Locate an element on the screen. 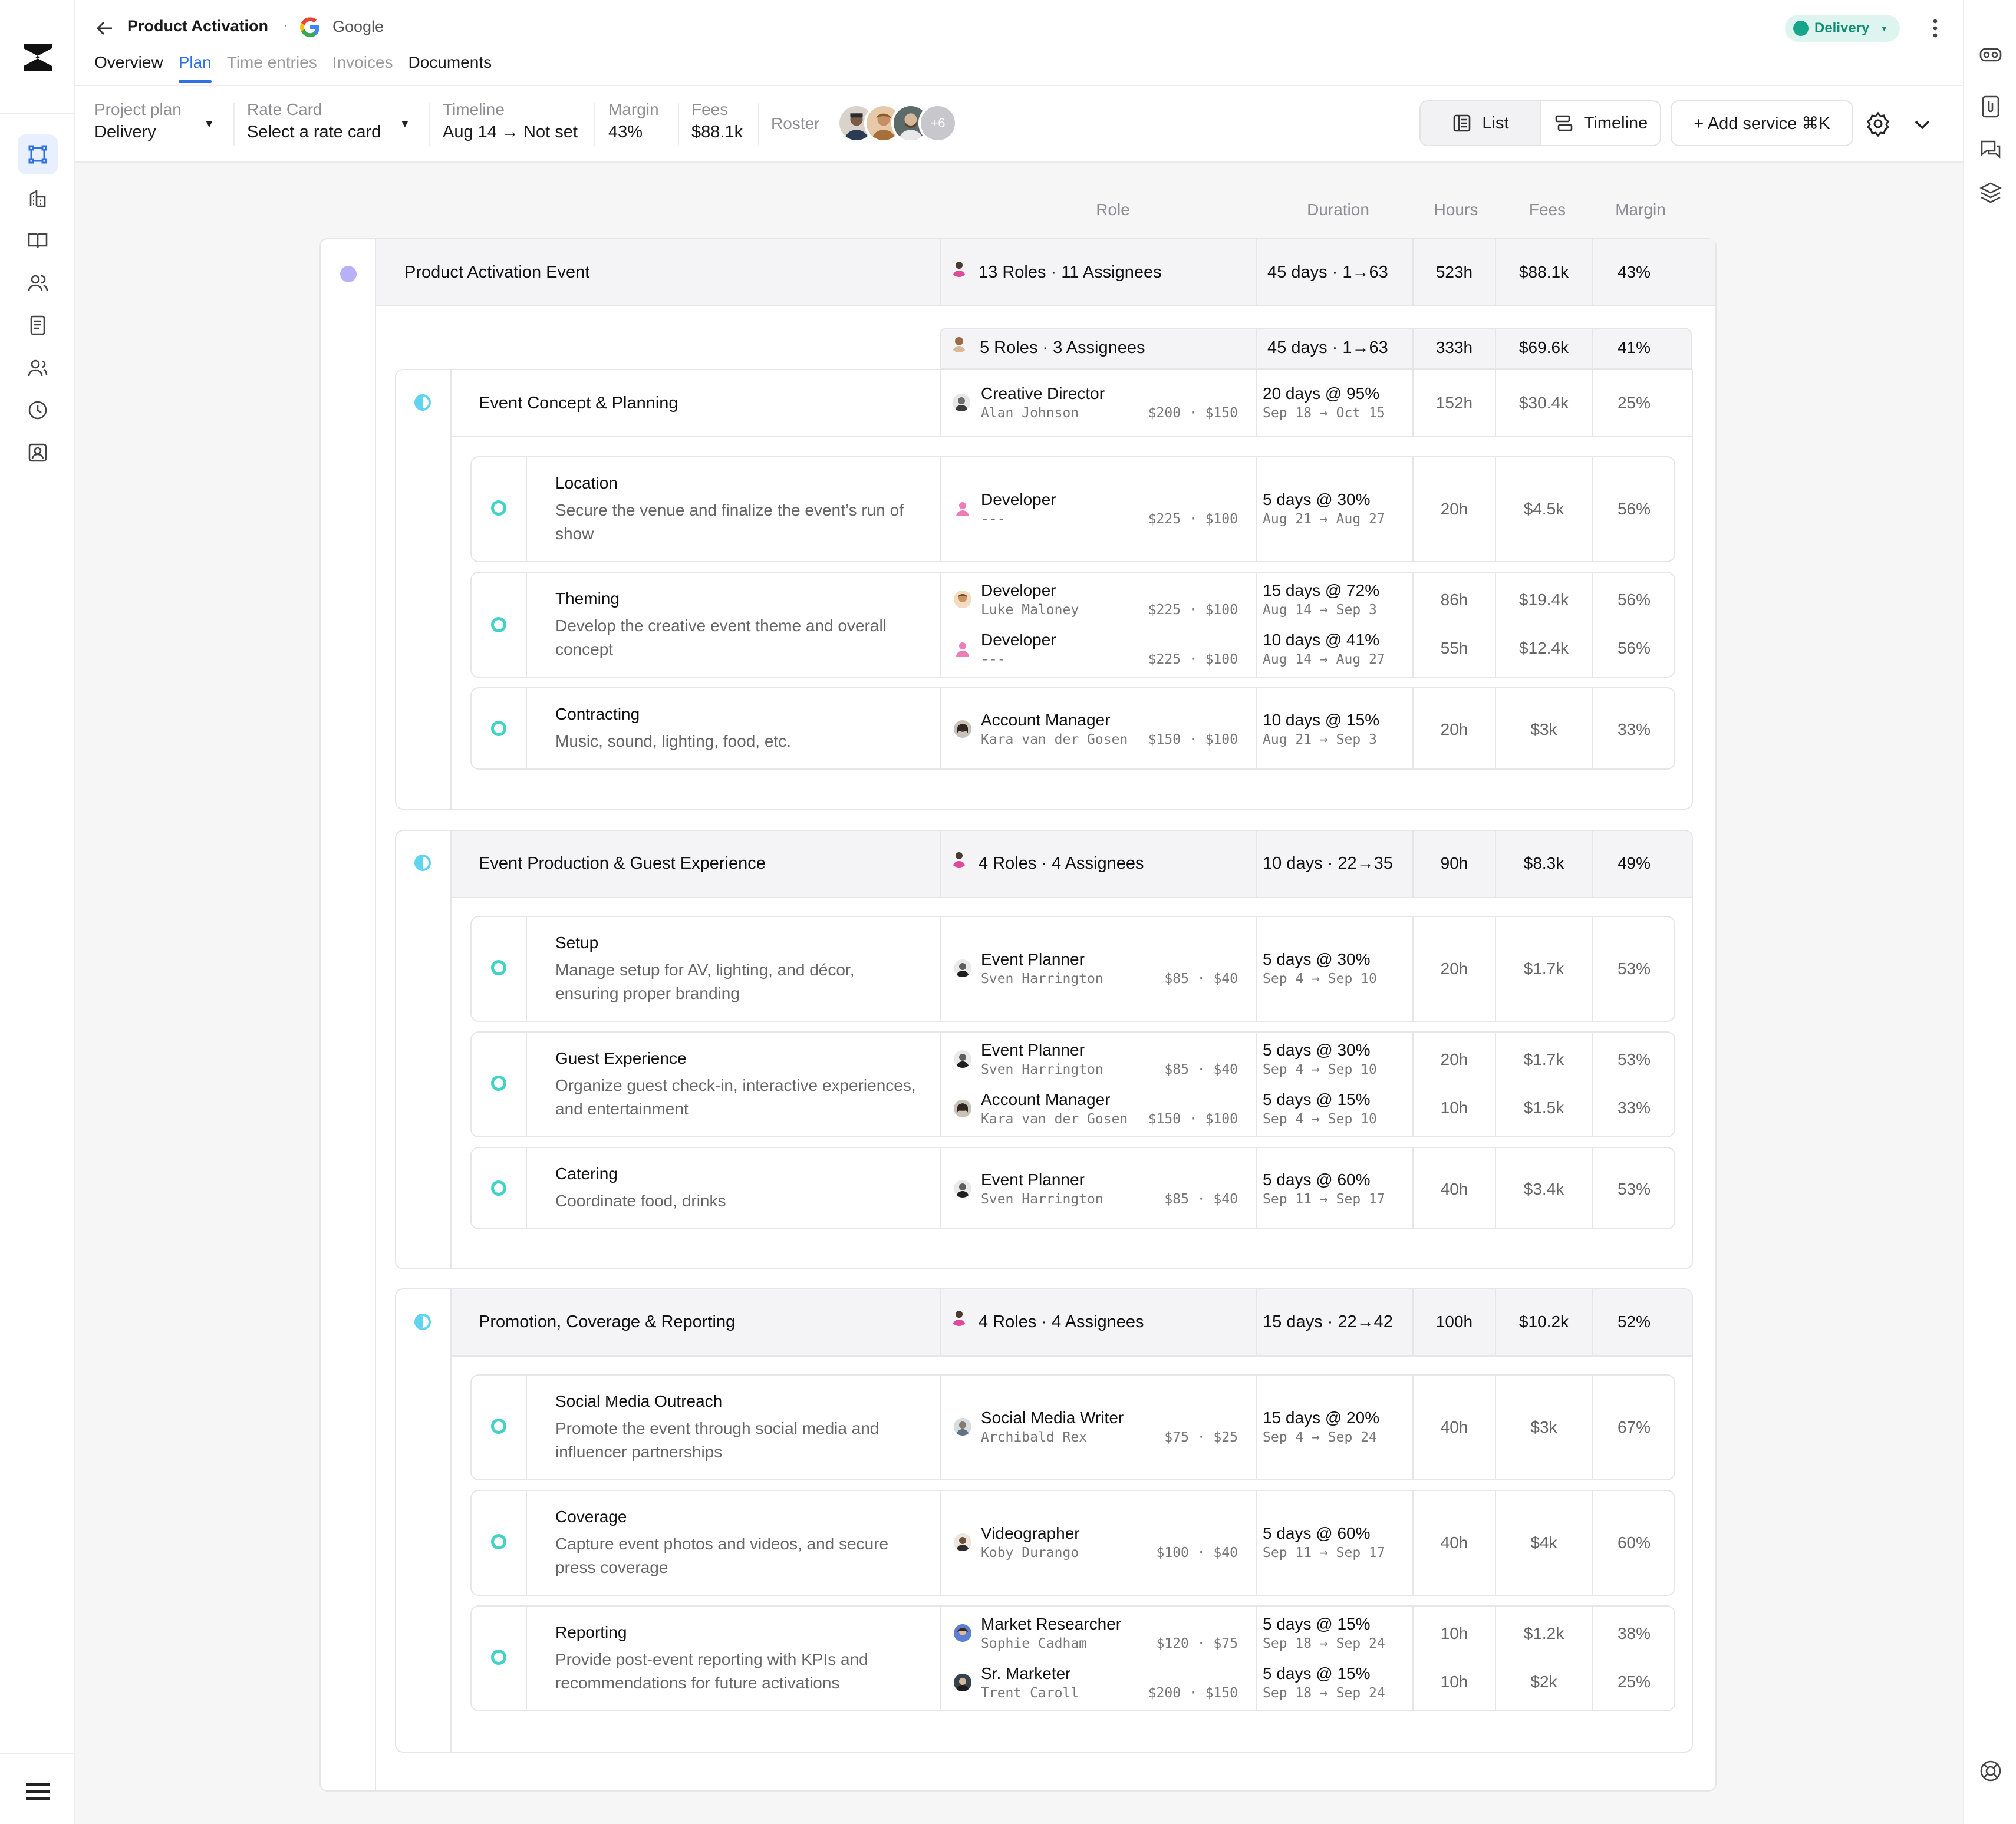  timeline-view-button: Timeline is located at coordinates (1600, 123).